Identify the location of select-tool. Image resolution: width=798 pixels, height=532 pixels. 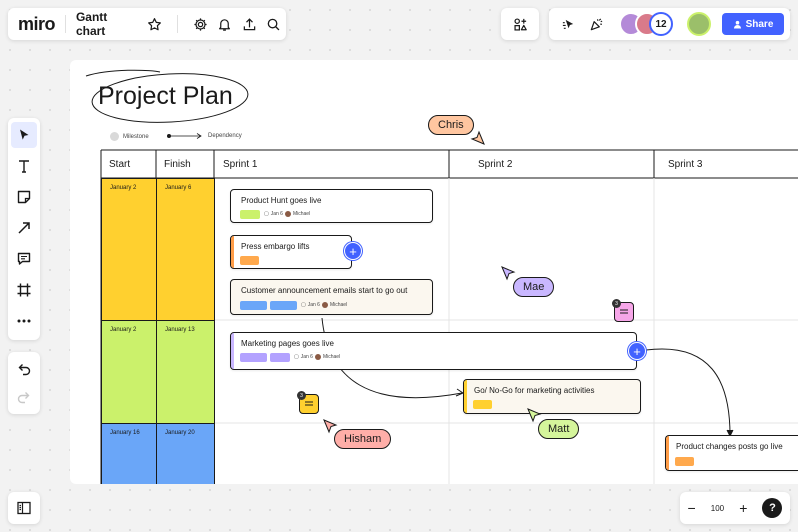
(24, 135).